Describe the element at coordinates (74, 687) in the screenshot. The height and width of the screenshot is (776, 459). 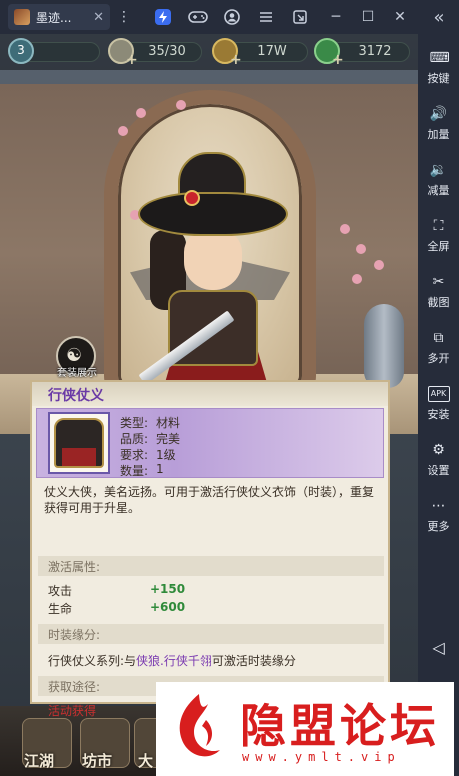
I see `source-section-title: 获取途径:` at that location.